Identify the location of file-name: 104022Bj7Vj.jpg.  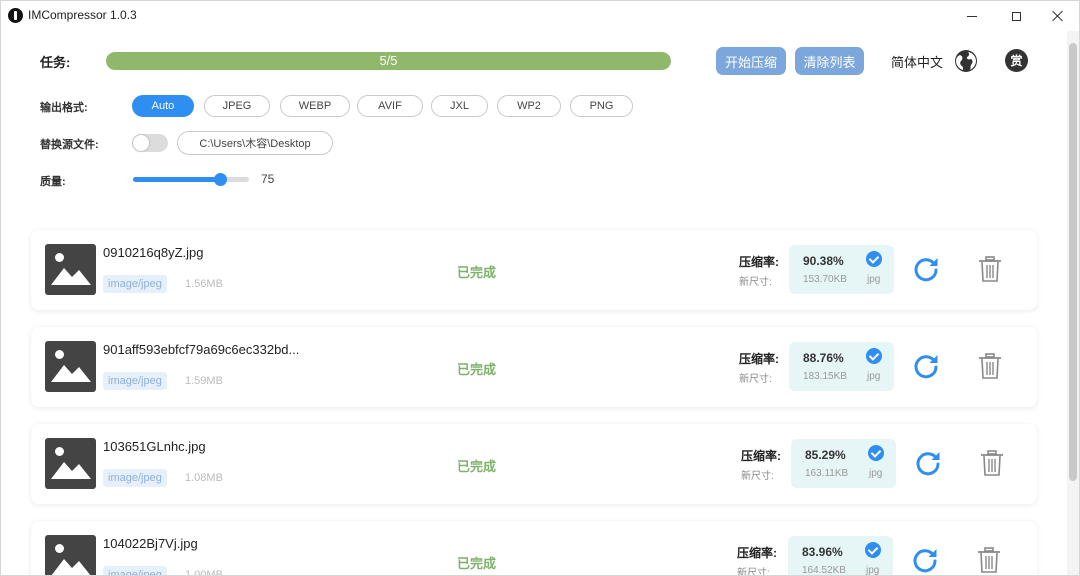
(150, 543).